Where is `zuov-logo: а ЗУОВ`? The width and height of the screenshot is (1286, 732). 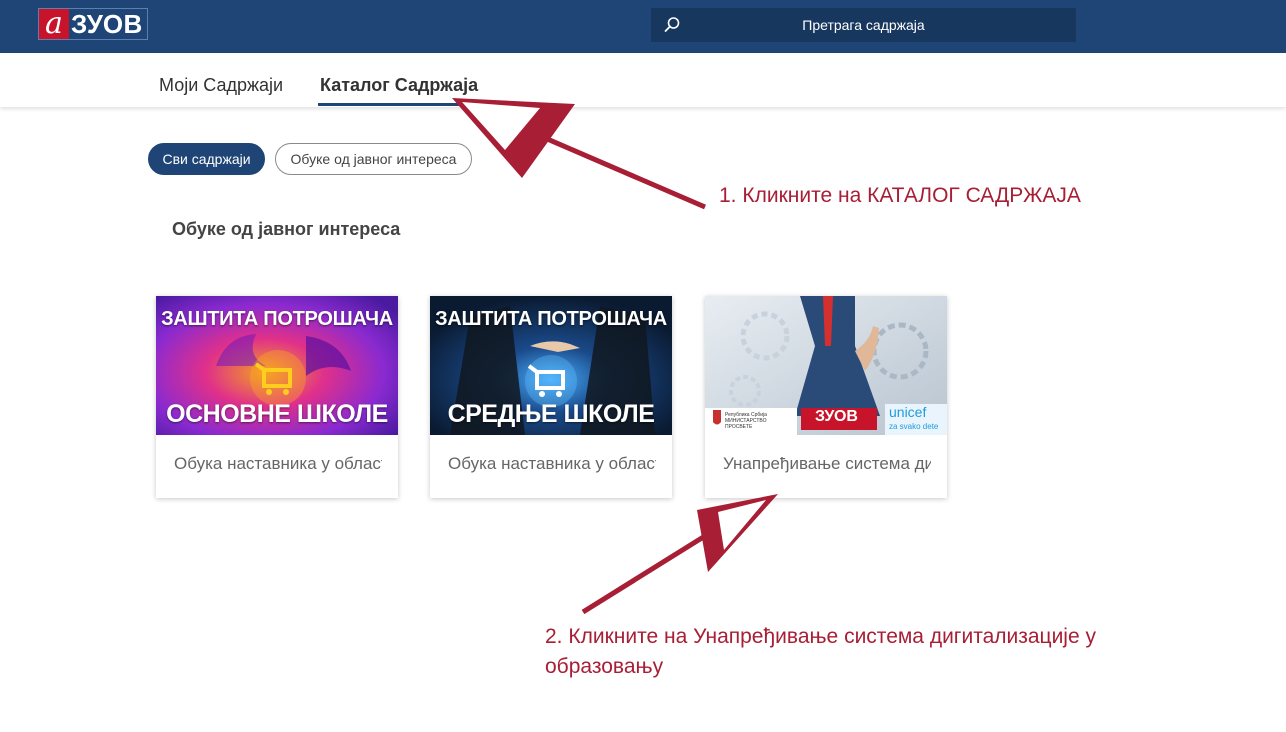 zuov-logo: а ЗУОВ is located at coordinates (93, 24).